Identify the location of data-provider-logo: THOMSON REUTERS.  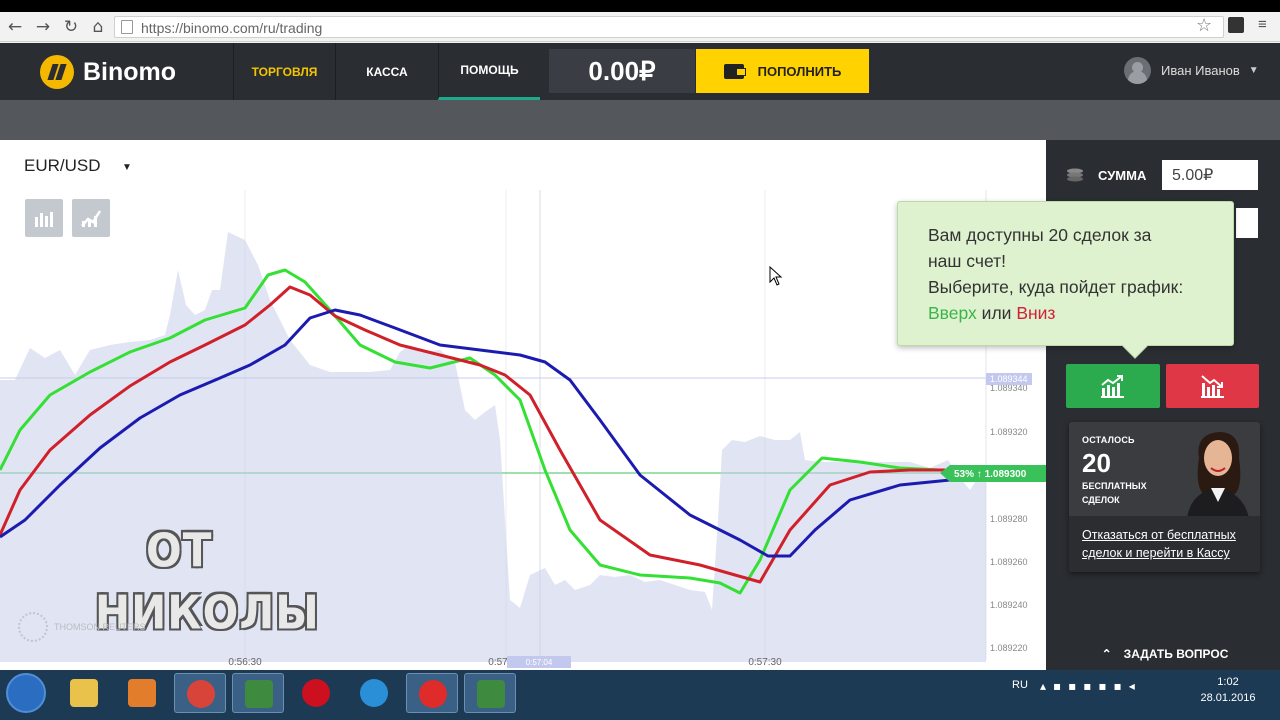
(82, 627).